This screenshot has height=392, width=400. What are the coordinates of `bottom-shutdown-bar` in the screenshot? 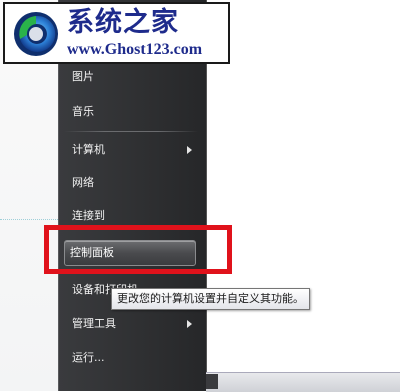 It's located at (303, 382).